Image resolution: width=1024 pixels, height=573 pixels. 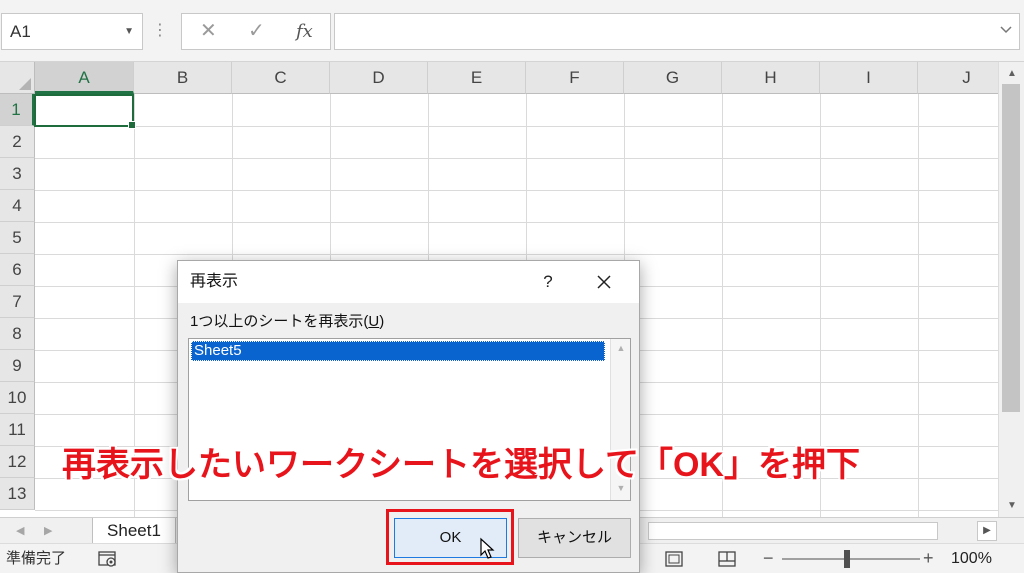 What do you see at coordinates (379, 78) in the screenshot?
I see `column-header-d: D` at bounding box center [379, 78].